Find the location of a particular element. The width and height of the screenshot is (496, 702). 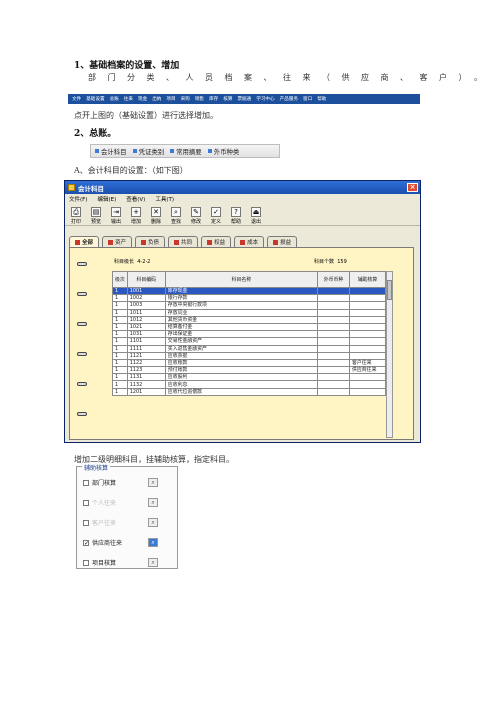

tab-2: 负债 is located at coordinates (150, 241).